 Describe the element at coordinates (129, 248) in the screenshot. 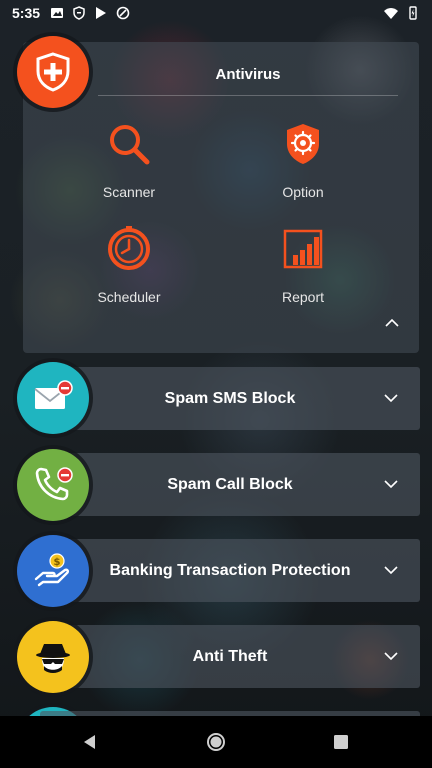

I see `clock-icon` at that location.